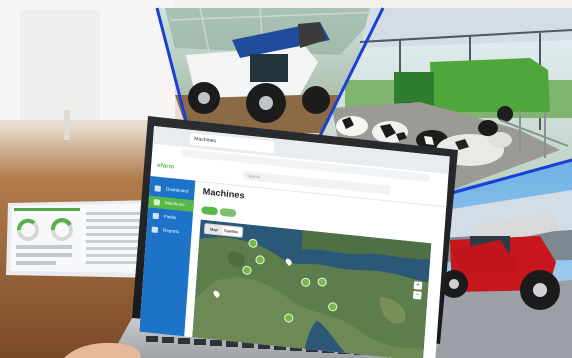 Image resolution: width=572 pixels, height=358 pixels. What do you see at coordinates (418, 285) in the screenshot?
I see `zoom-in-button: +` at bounding box center [418, 285].